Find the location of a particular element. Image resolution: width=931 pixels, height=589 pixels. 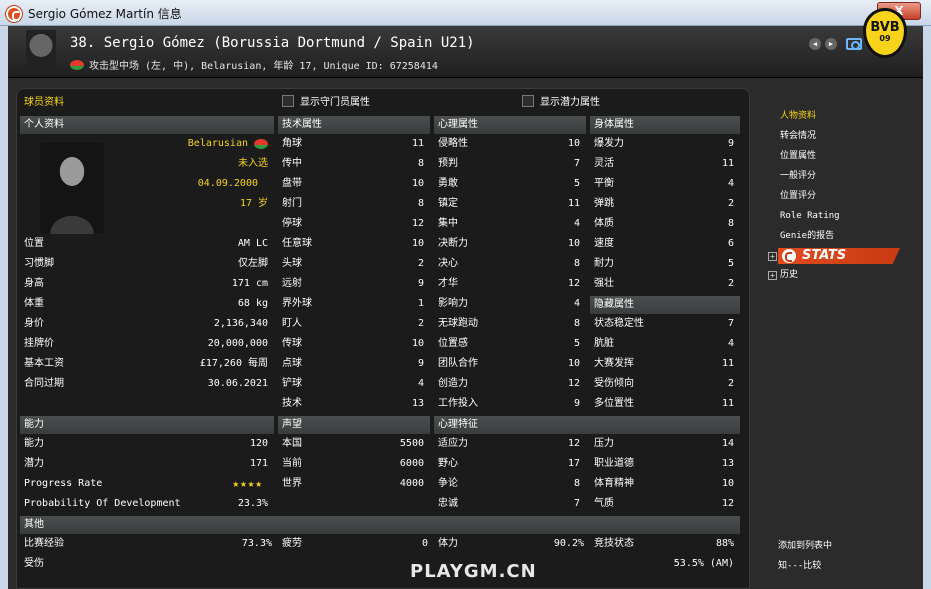

stats-expand-icon: + is located at coordinates (772, 256).